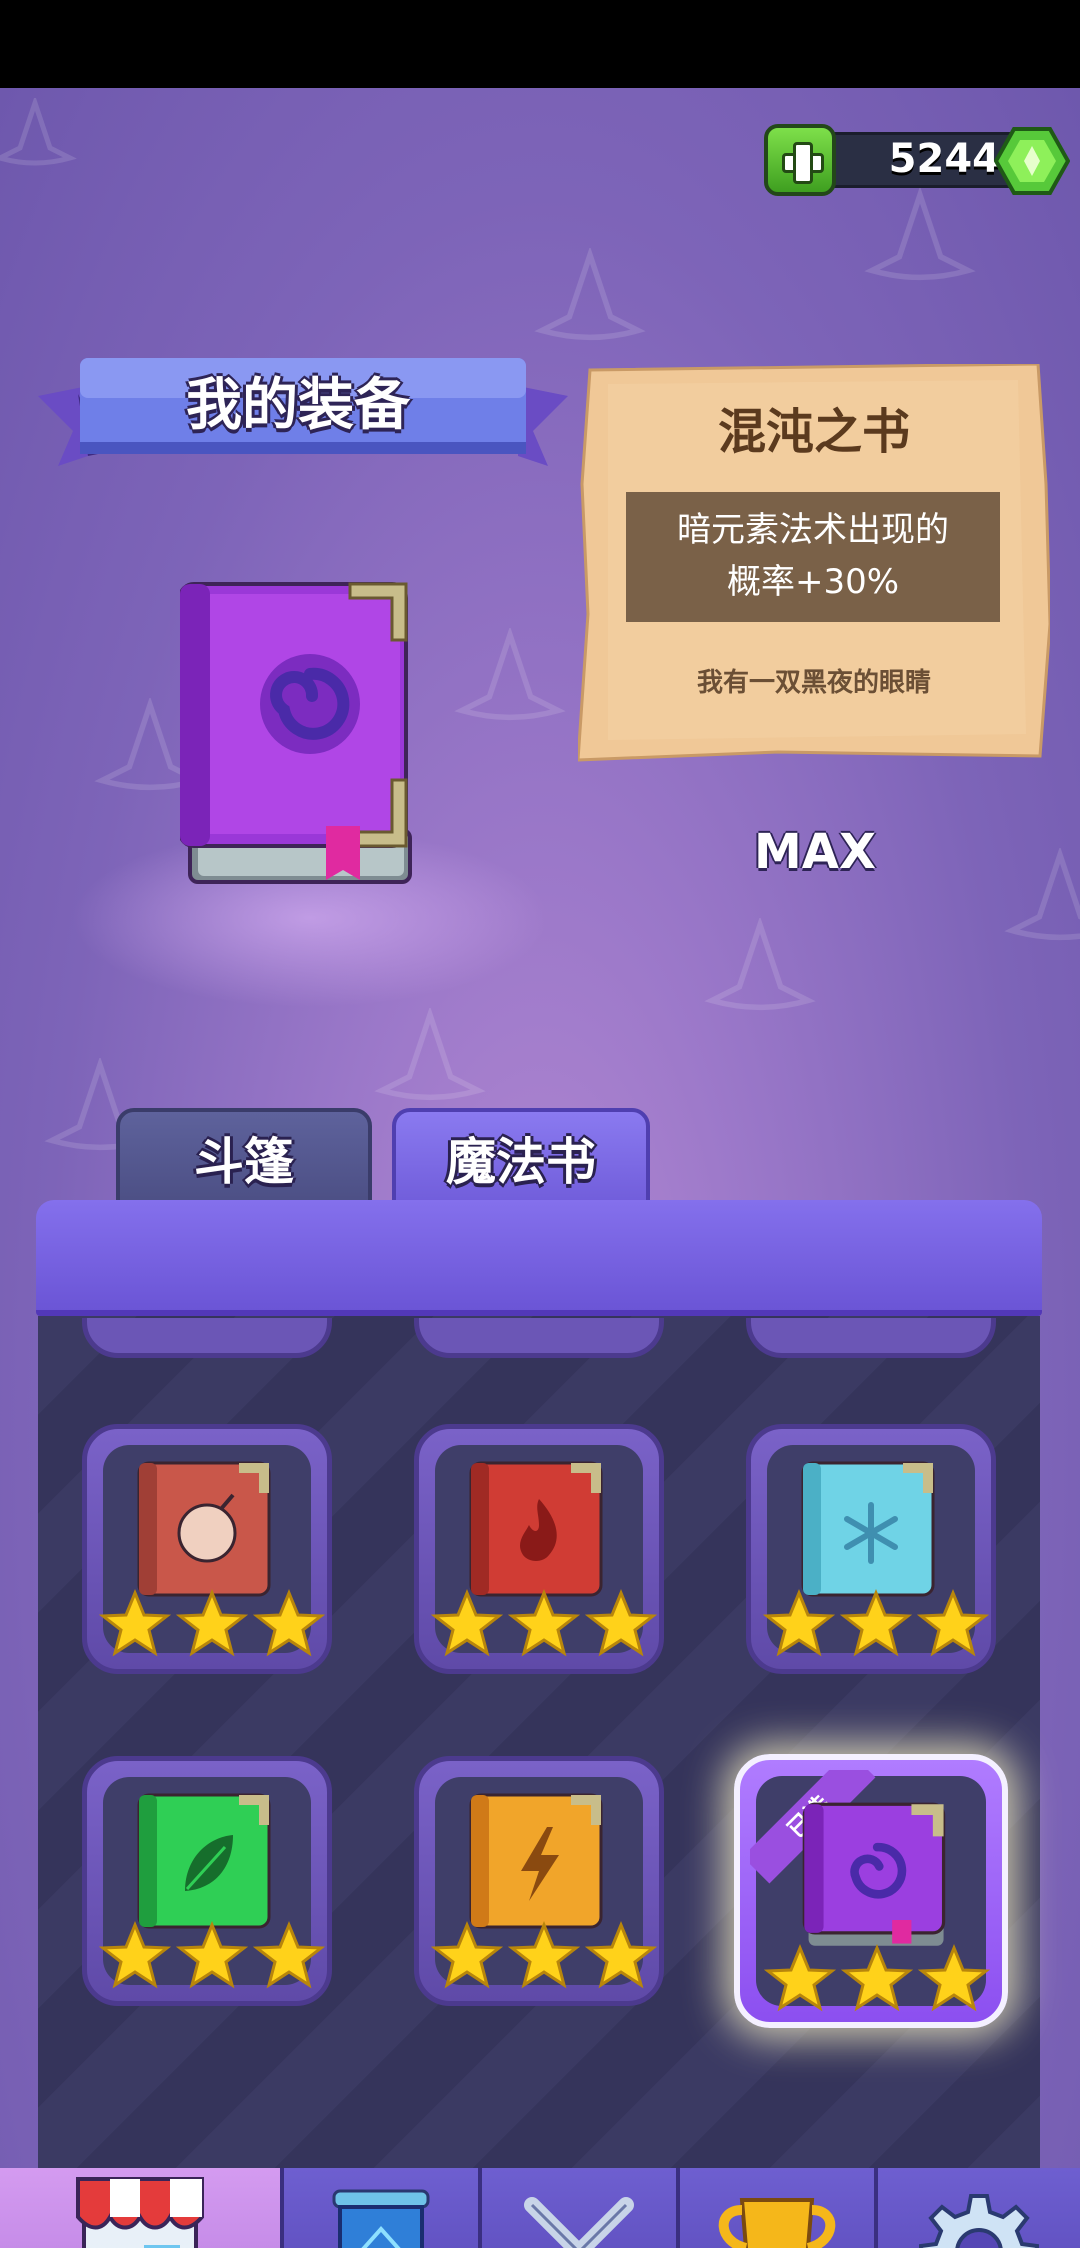 The height and width of the screenshot is (2248, 1080). Describe the element at coordinates (813, 432) in the screenshot. I see `item-name: 混沌之书` at that location.